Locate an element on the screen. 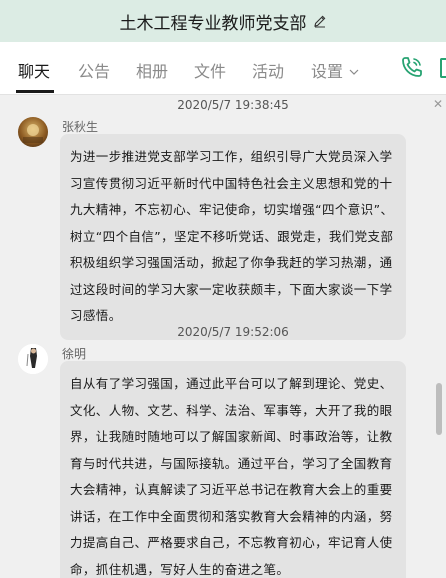 The image size is (446, 578). sender-name: 徐明 is located at coordinates (74, 354).